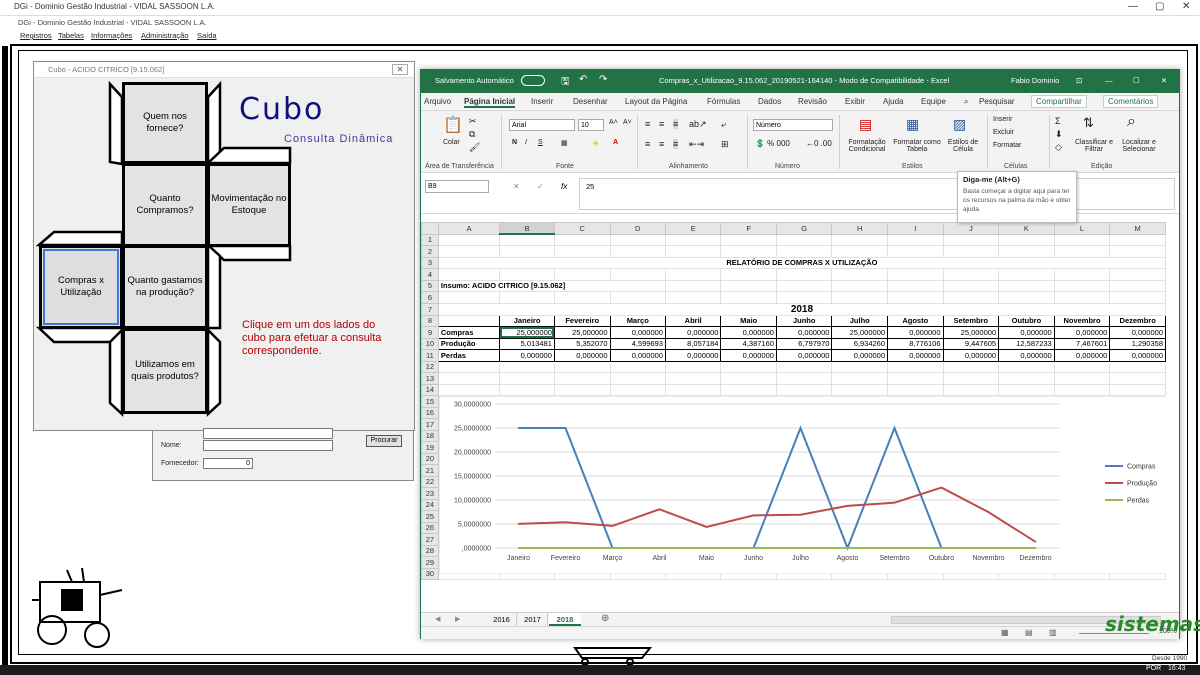 This screenshot has height=675, width=1200. Describe the element at coordinates (514, 142) in the screenshot. I see `bold-icon: N` at that location.